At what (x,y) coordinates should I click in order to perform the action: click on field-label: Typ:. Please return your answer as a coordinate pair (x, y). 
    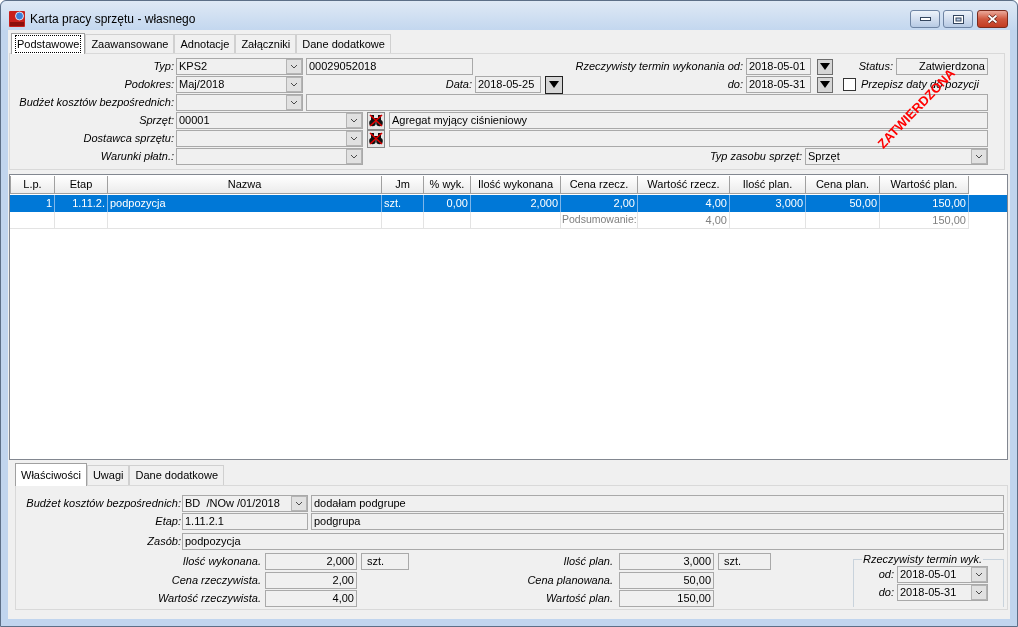
    Looking at the image, I should click on (163, 67).